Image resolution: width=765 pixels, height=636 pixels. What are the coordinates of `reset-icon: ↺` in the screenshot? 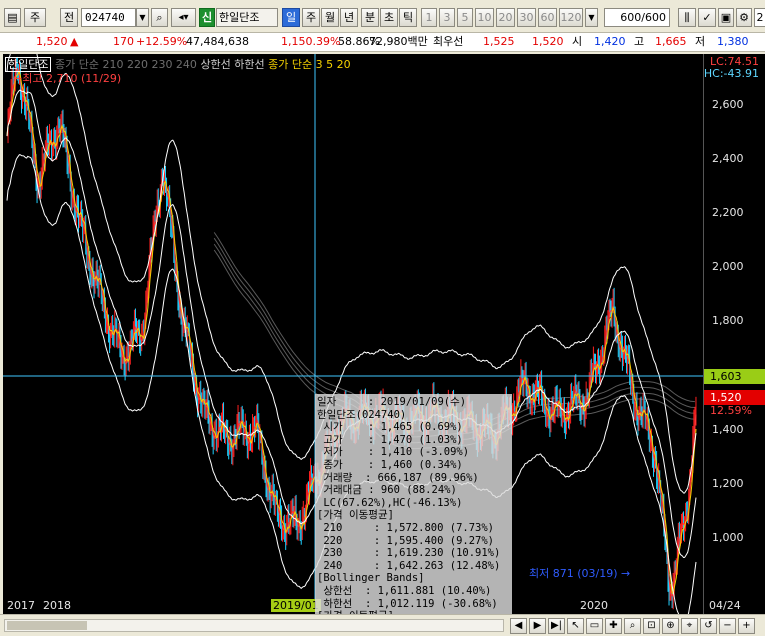 It's located at (708, 626).